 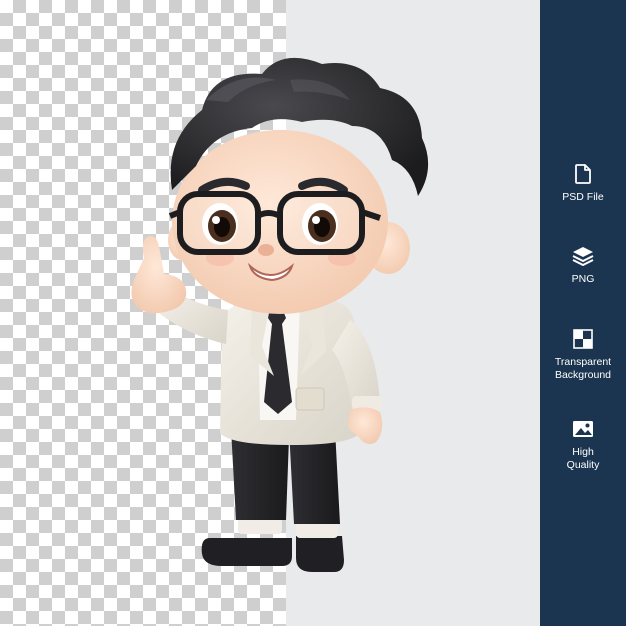 I want to click on feature-psd-file: PSD File, so click(x=583, y=183).